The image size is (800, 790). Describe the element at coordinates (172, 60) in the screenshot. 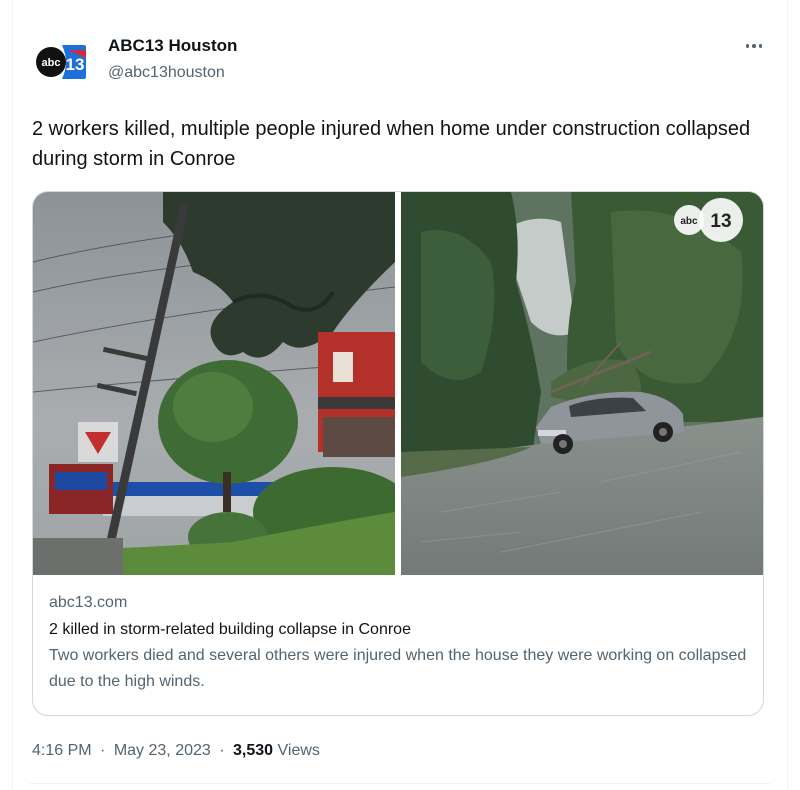

I see `author-block: ABC13 Houston @abc13houston` at that location.